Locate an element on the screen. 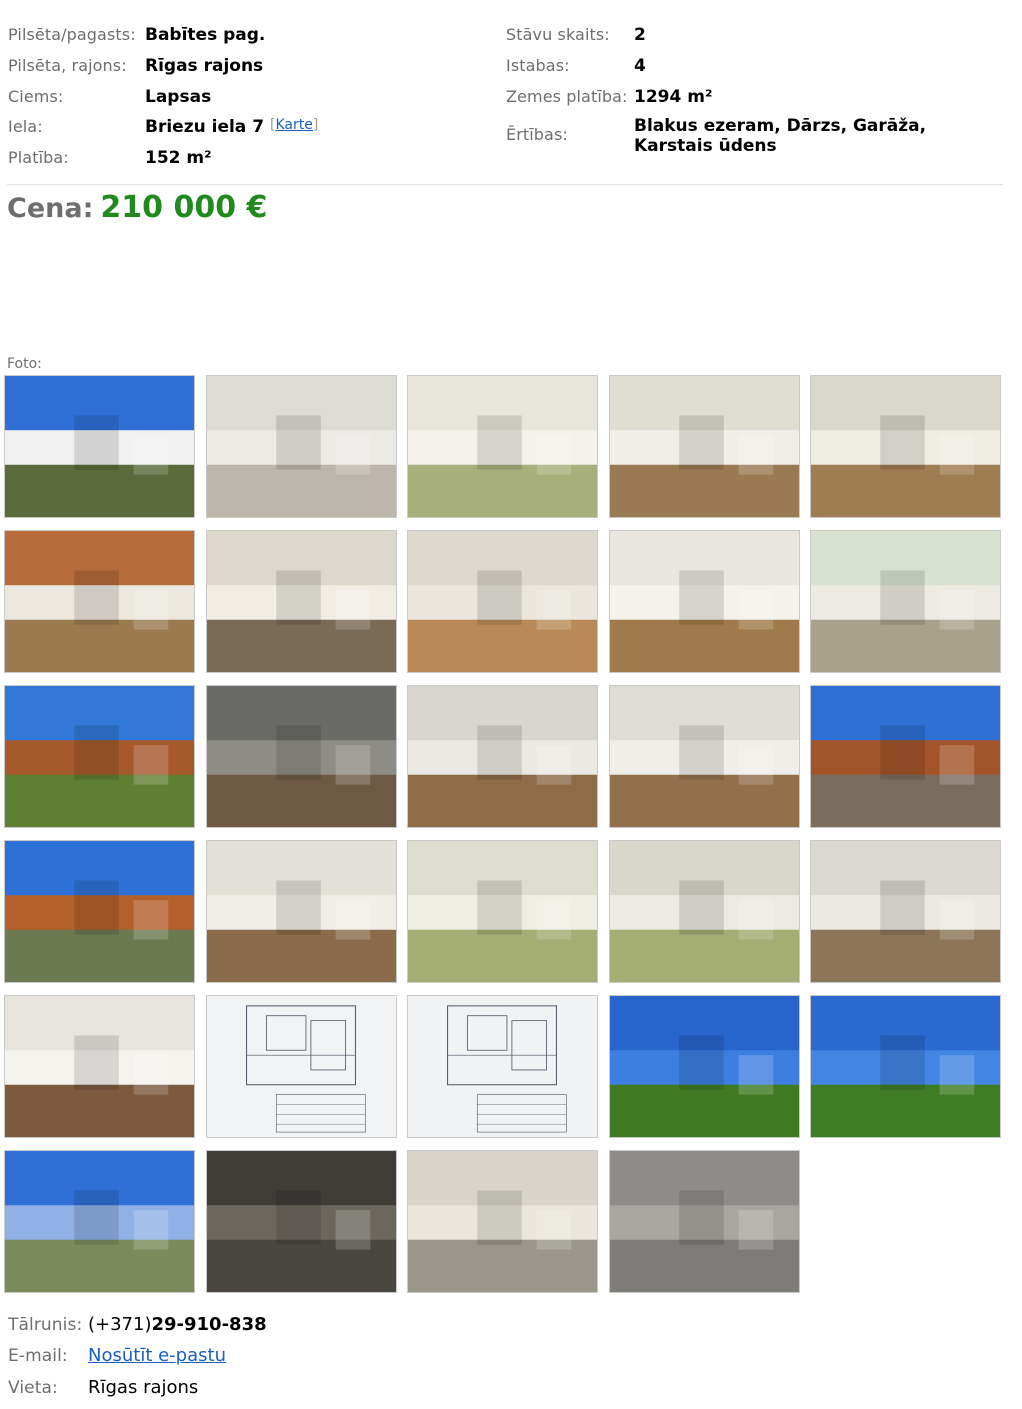  detail-value: Babītes pag. is located at coordinates (205, 35).